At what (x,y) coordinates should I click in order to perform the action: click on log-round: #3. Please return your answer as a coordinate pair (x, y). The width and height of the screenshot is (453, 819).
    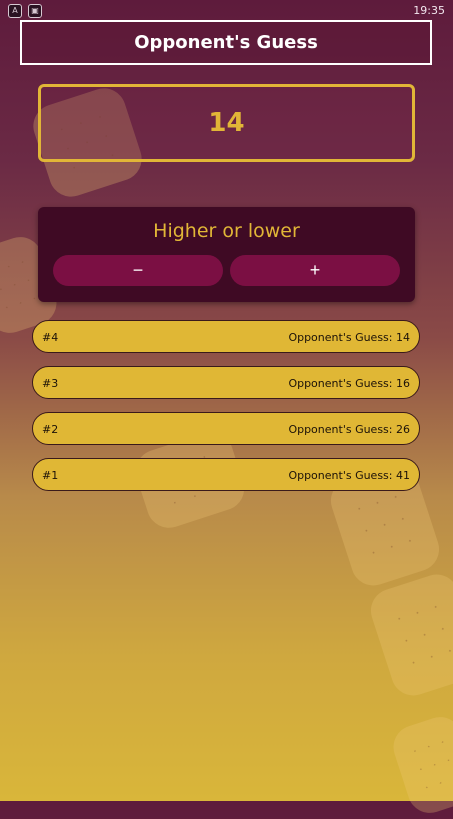
    Looking at the image, I should click on (50, 383).